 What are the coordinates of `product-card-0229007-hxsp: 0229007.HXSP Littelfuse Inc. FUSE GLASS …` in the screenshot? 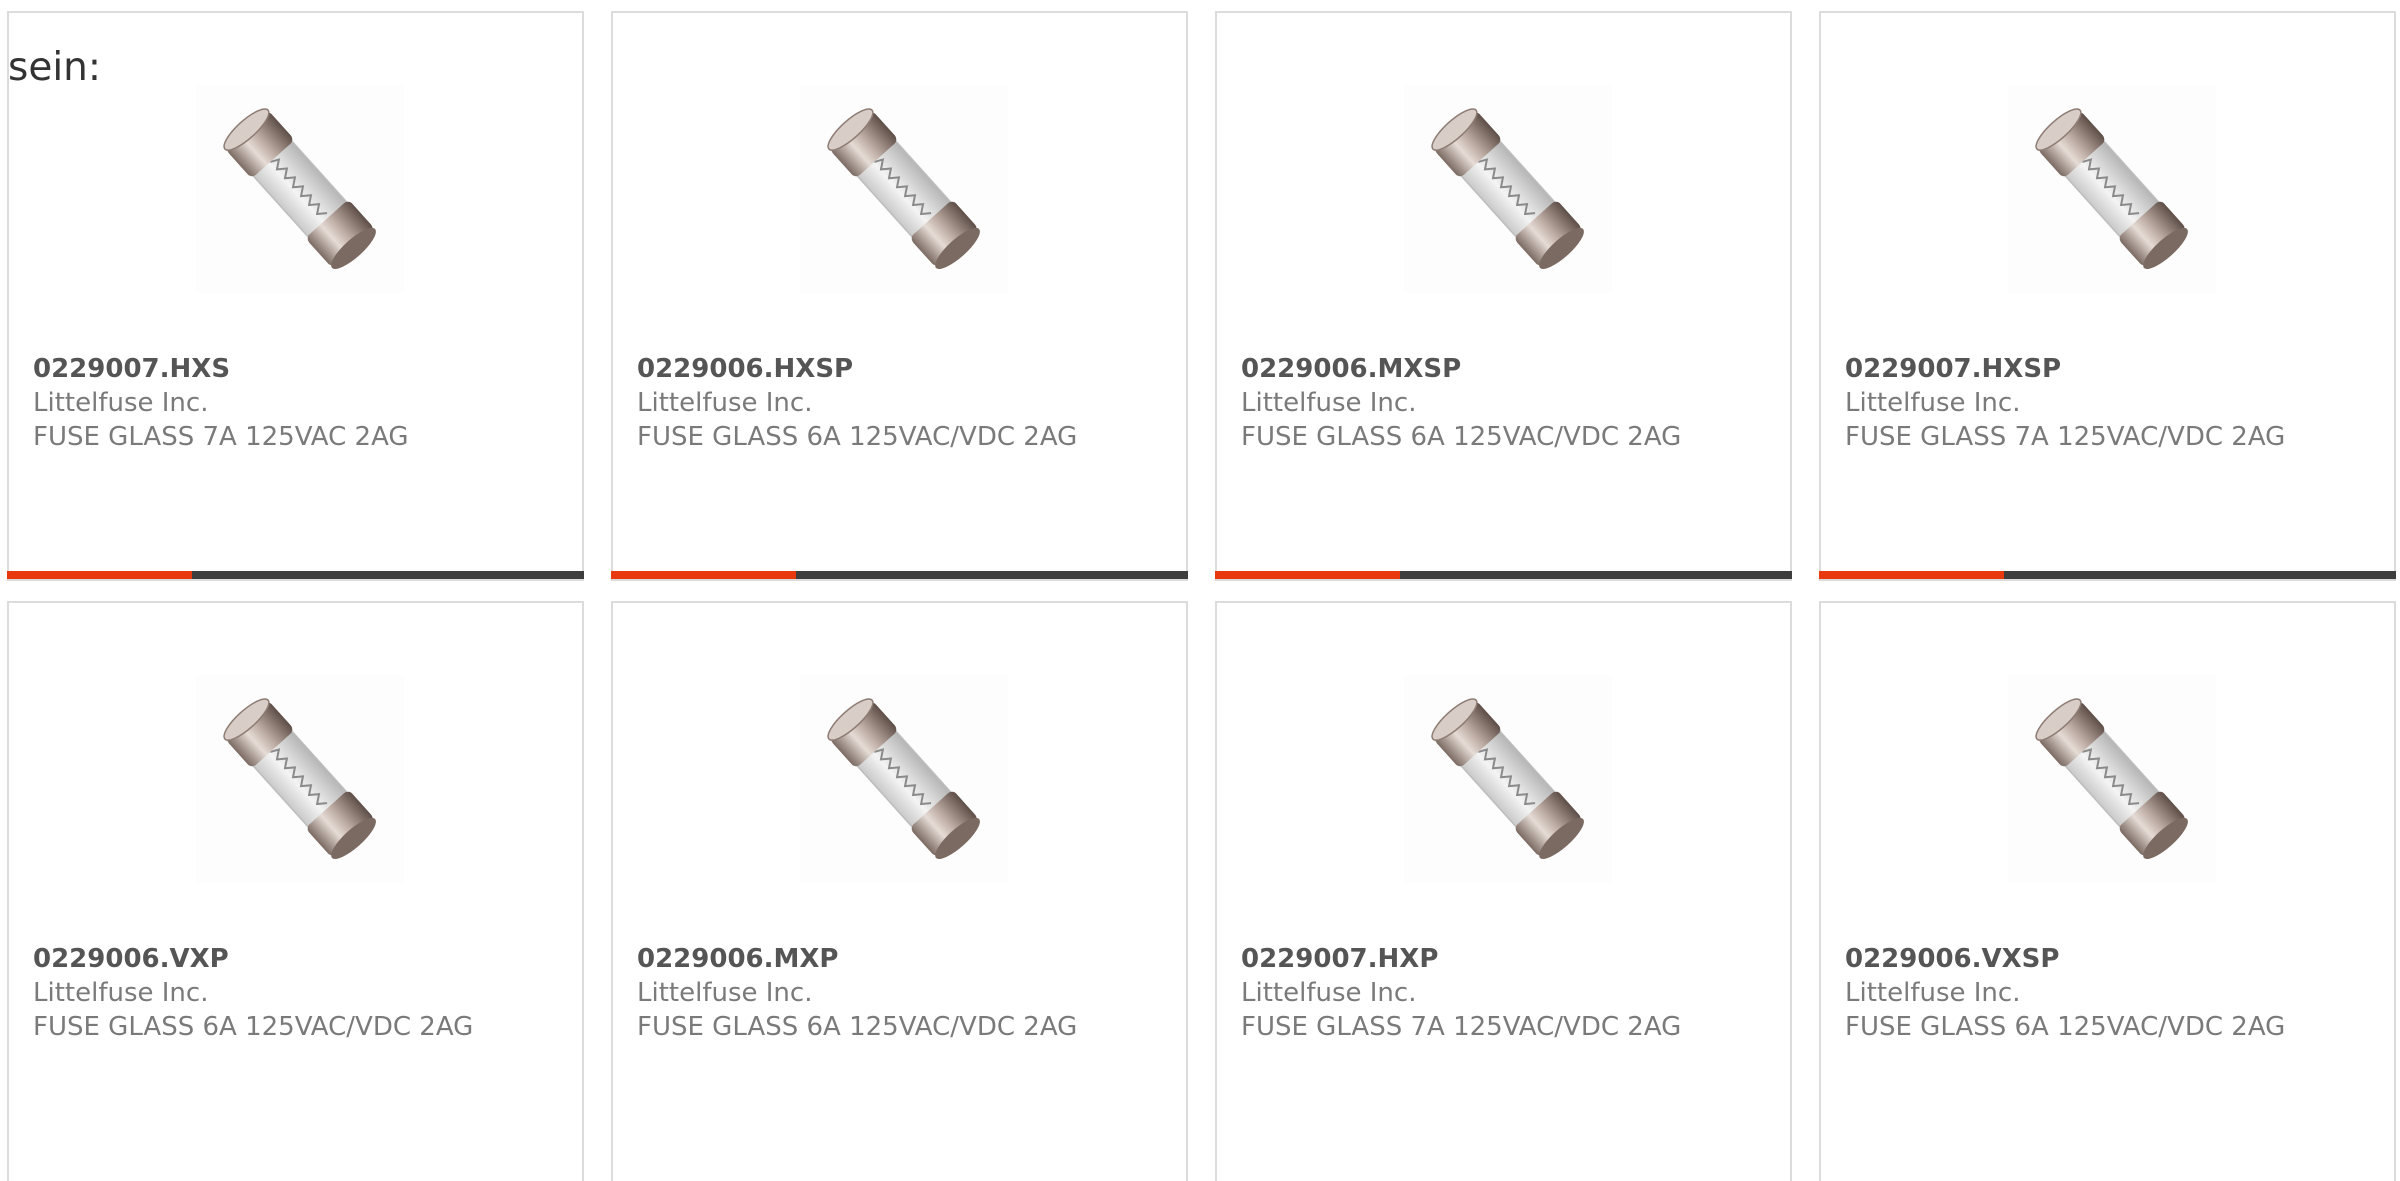 It's located at (2107, 296).